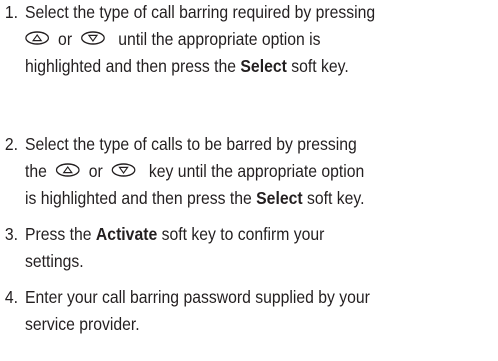  I want to click on step-number: 1., so click(11, 12).